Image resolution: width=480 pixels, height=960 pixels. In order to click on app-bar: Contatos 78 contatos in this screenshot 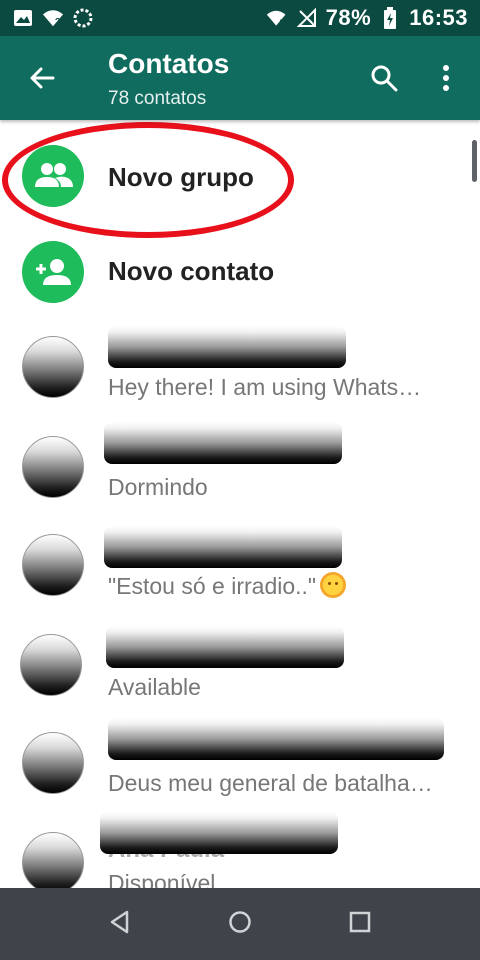, I will do `click(240, 78)`.